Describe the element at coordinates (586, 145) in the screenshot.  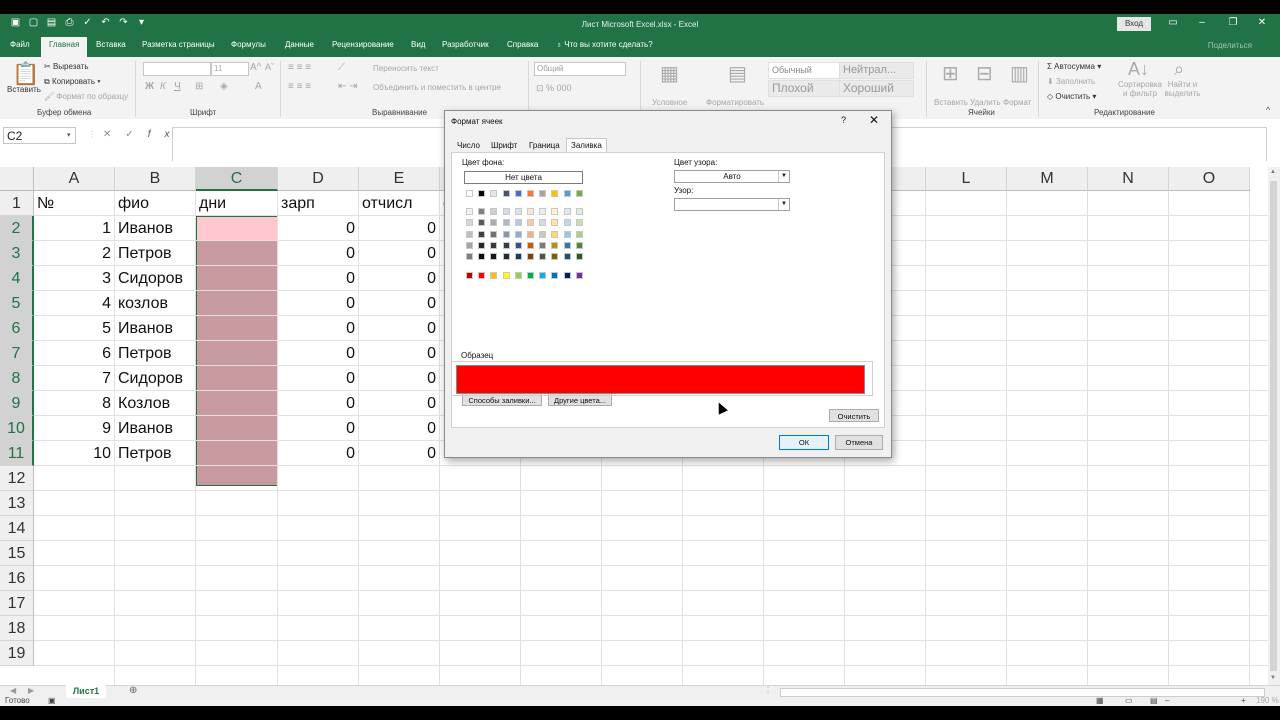
I see `tab-fill: Заливка` at that location.